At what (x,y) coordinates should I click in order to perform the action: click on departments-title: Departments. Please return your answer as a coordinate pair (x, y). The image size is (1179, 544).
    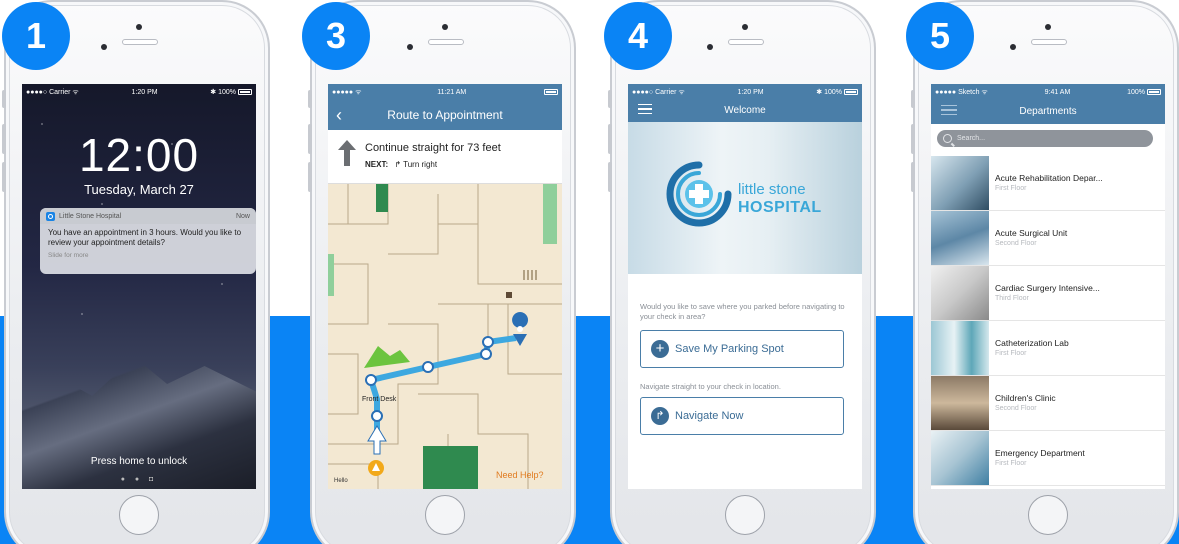
    Looking at the image, I should click on (1048, 111).